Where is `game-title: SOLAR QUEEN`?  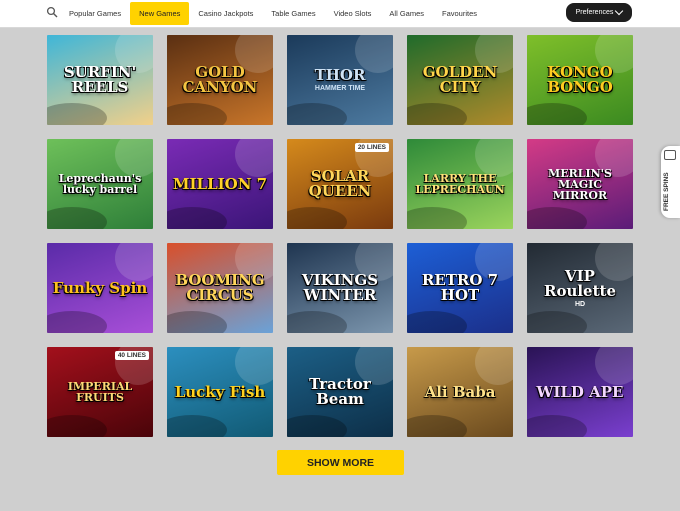 game-title: SOLAR QUEEN is located at coordinates (340, 183).